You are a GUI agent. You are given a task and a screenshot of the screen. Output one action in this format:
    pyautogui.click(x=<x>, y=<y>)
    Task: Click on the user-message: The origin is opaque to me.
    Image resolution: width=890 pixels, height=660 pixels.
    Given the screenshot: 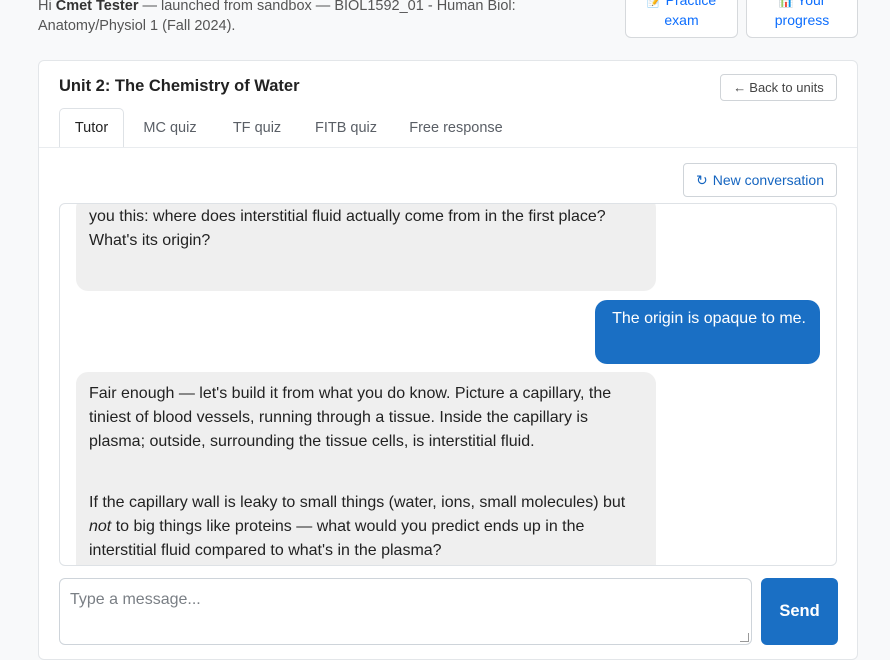 What is the action you would take?
    pyautogui.click(x=707, y=332)
    